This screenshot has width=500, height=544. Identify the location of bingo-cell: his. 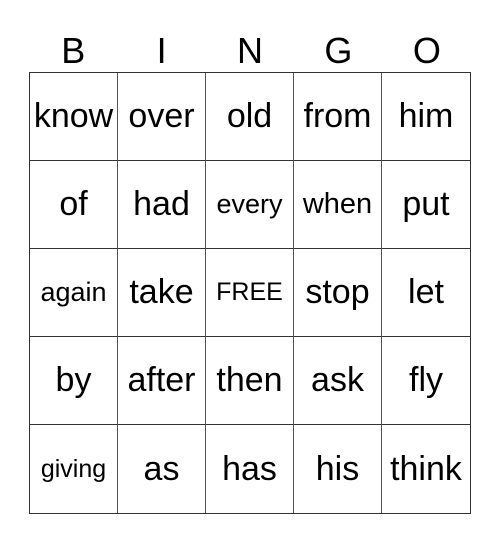
(338, 469).